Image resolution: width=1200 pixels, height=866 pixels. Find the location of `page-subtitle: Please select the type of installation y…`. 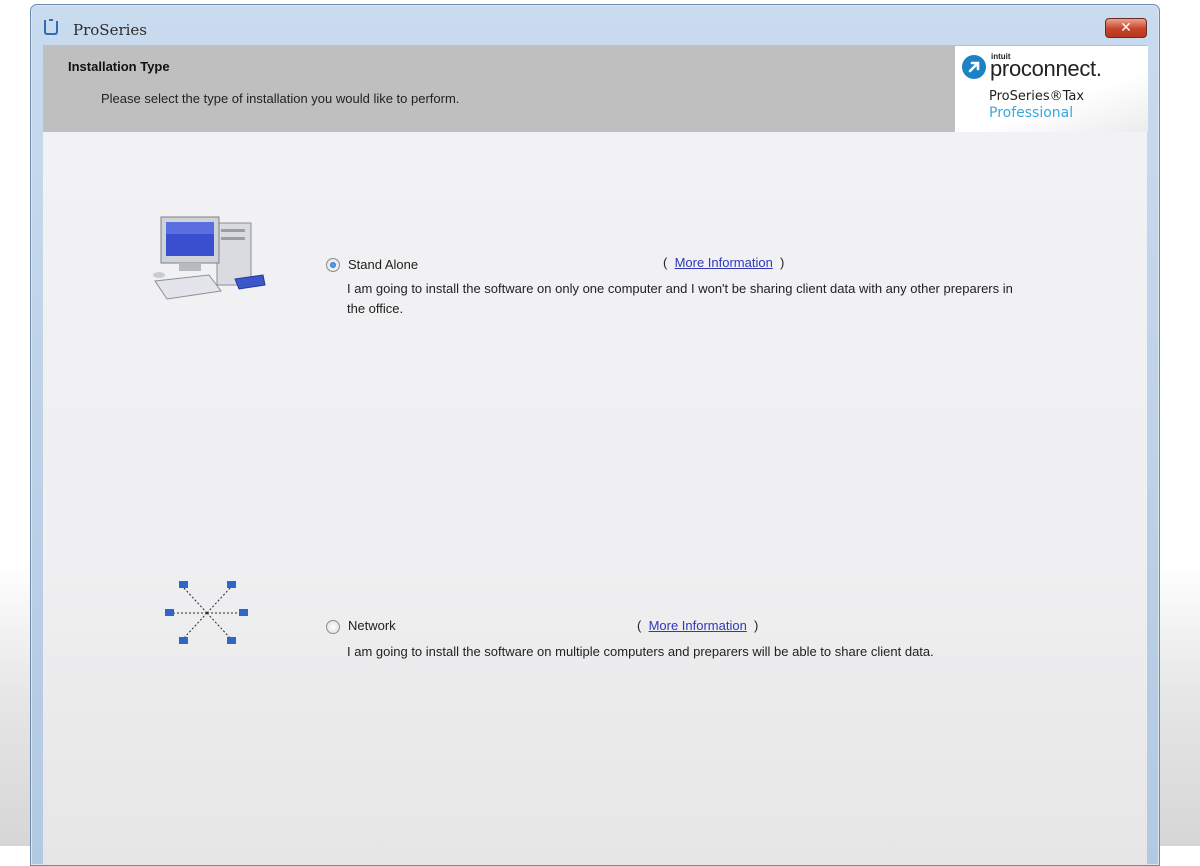

page-subtitle: Please select the type of installation y… is located at coordinates (280, 98).